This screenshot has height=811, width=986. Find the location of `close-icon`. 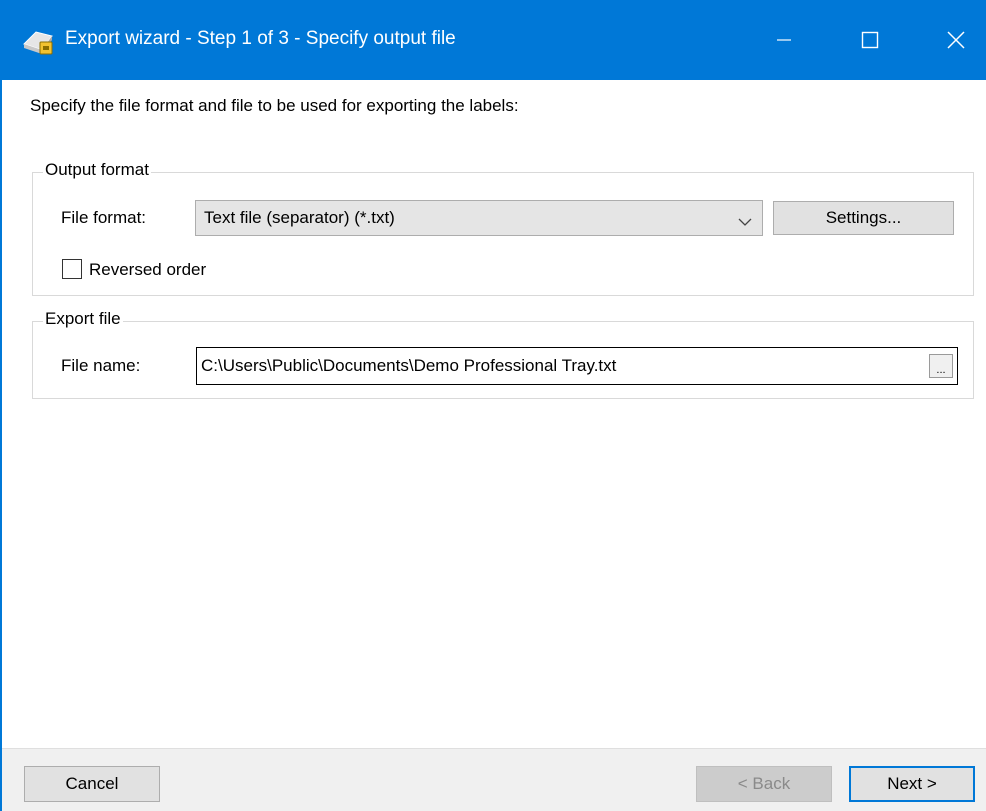

close-icon is located at coordinates (956, 40).